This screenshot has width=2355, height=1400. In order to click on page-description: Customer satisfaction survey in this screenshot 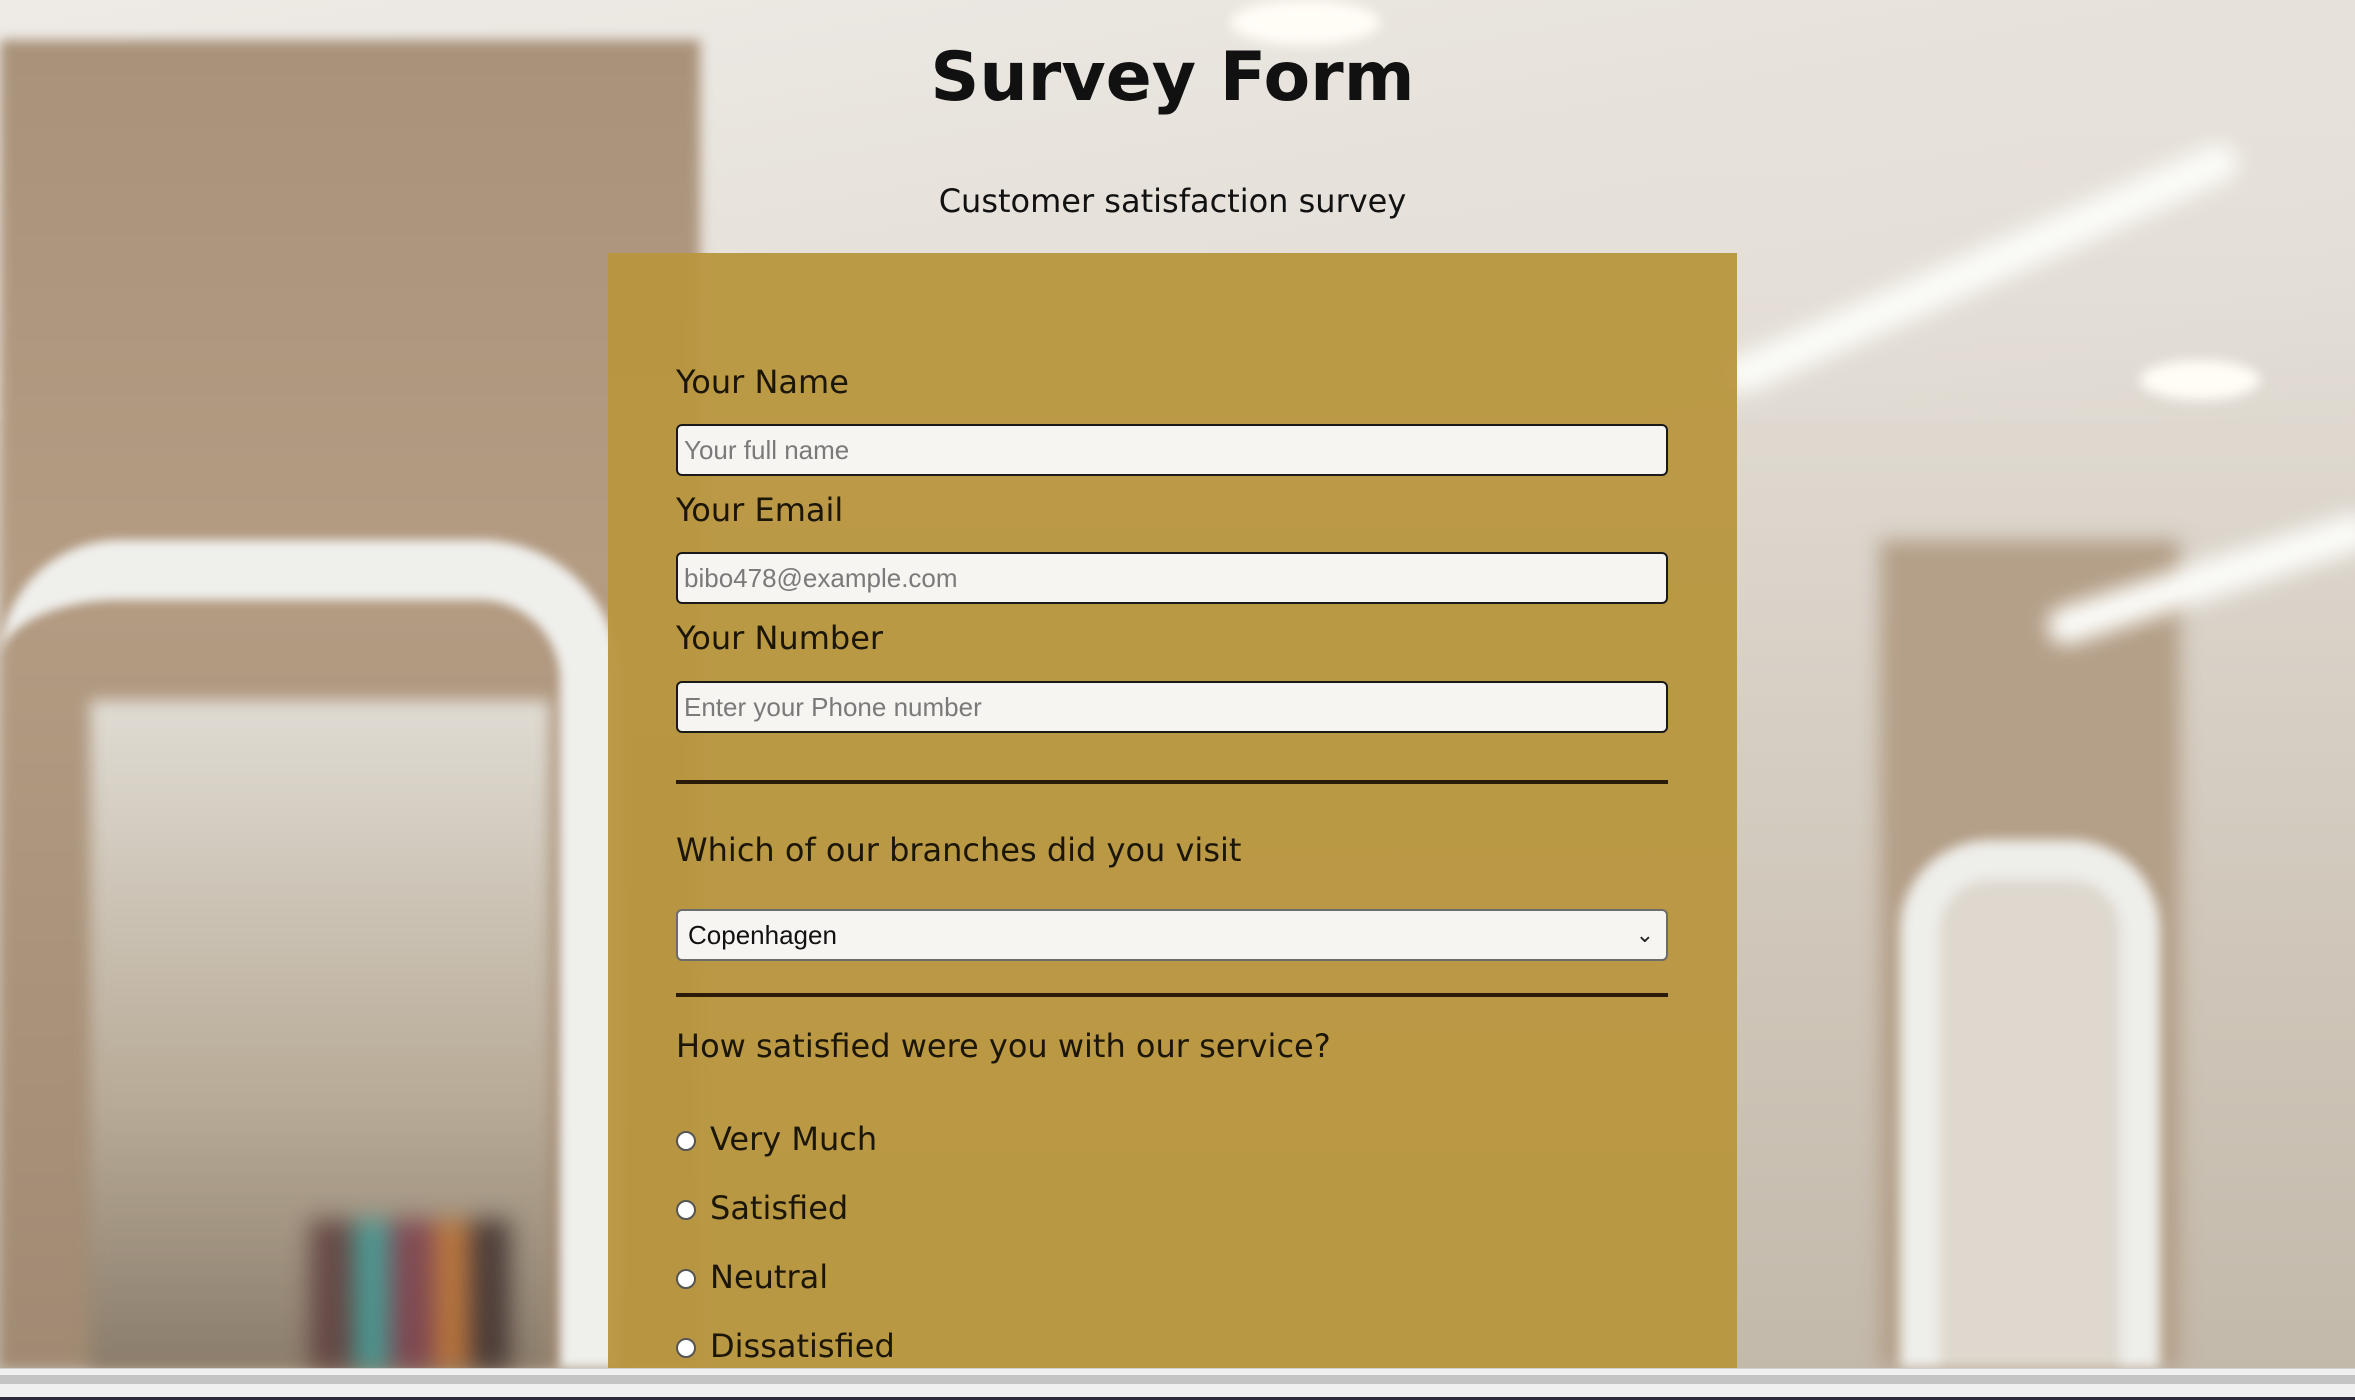, I will do `click(1172, 201)`.